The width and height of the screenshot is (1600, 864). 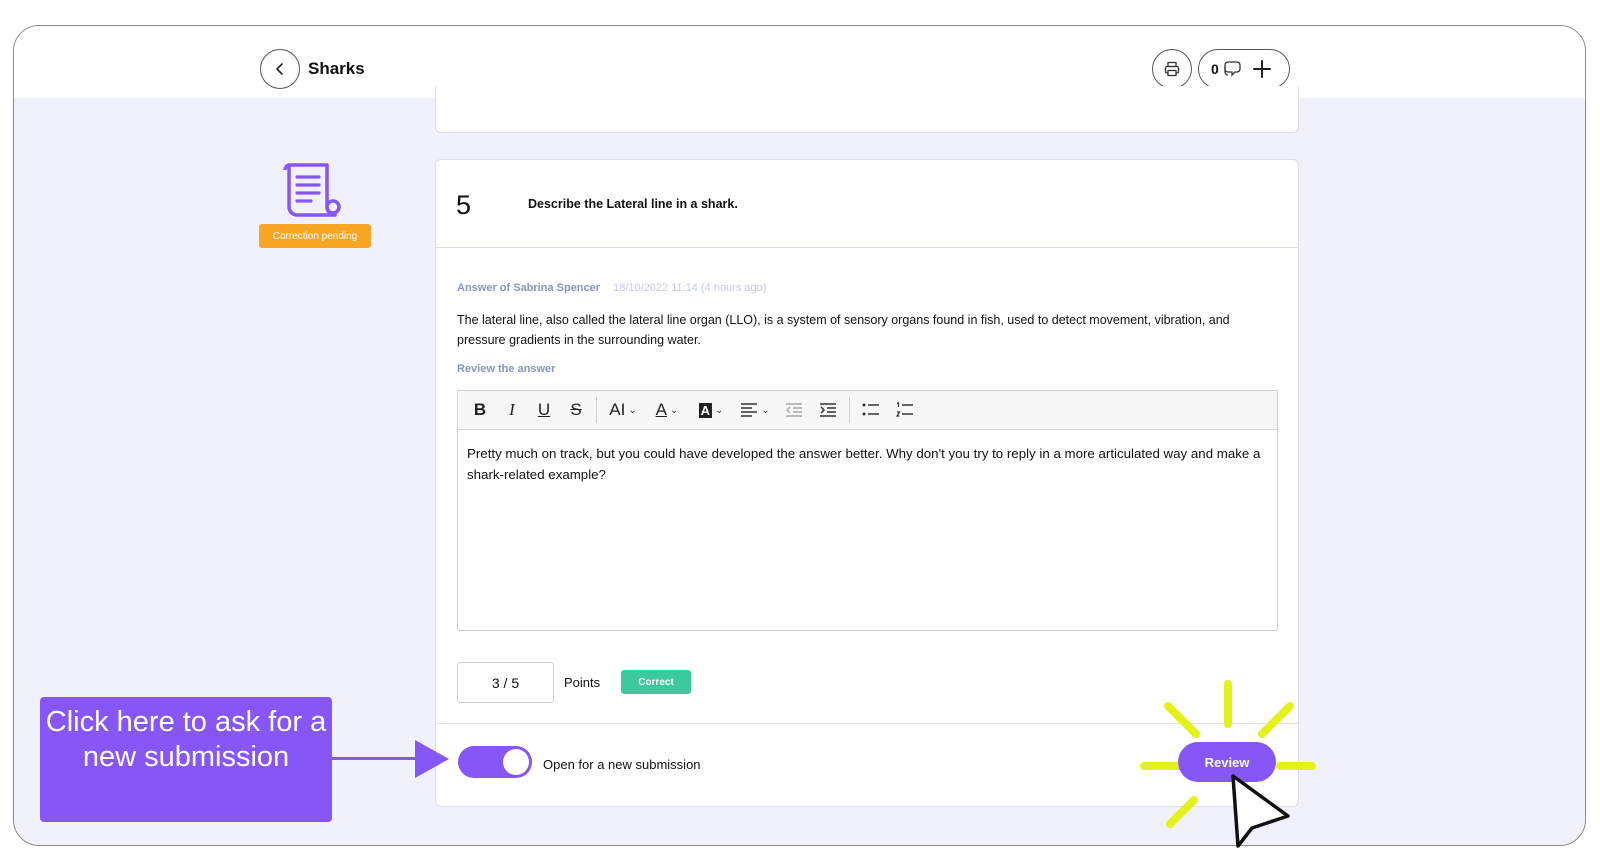 I want to click on font-color-icon: A, so click(x=661, y=409).